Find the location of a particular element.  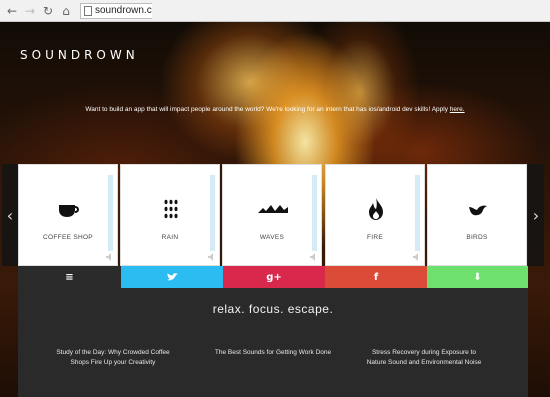

browser-toolbar: ← → ↻ ⌂ soundrown.co is located at coordinates (275, 11).